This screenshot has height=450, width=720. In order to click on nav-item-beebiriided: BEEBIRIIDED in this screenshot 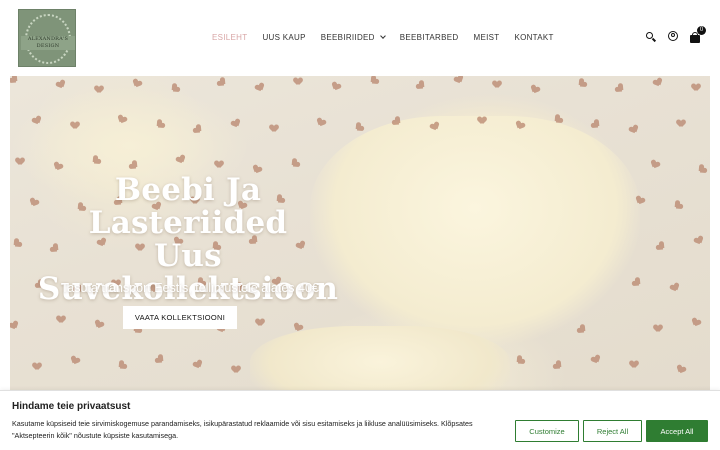, I will do `click(353, 37)`.